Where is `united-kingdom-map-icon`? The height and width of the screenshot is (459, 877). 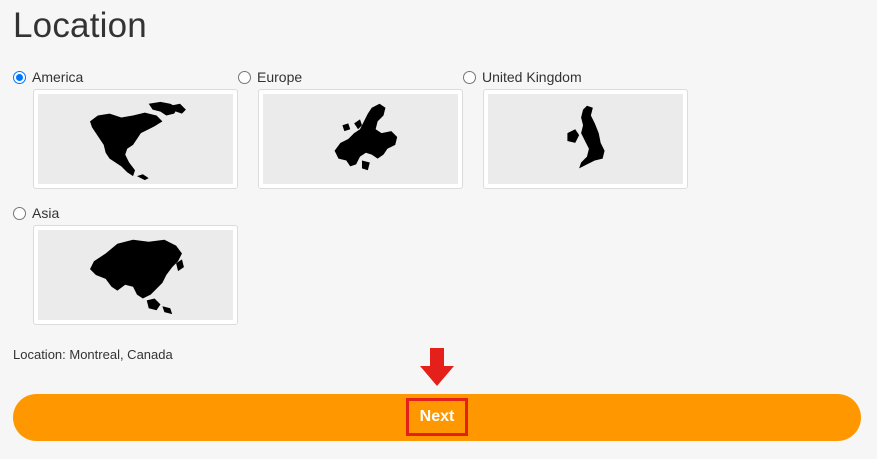
united-kingdom-map-icon is located at coordinates (586, 137).